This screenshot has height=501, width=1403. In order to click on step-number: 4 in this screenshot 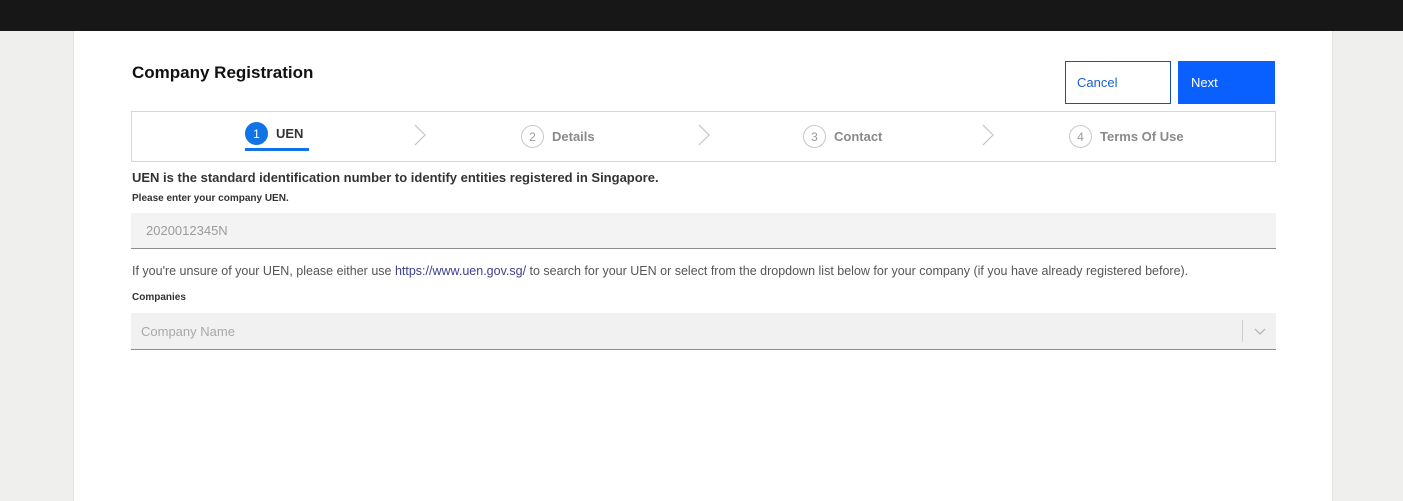, I will do `click(1080, 136)`.